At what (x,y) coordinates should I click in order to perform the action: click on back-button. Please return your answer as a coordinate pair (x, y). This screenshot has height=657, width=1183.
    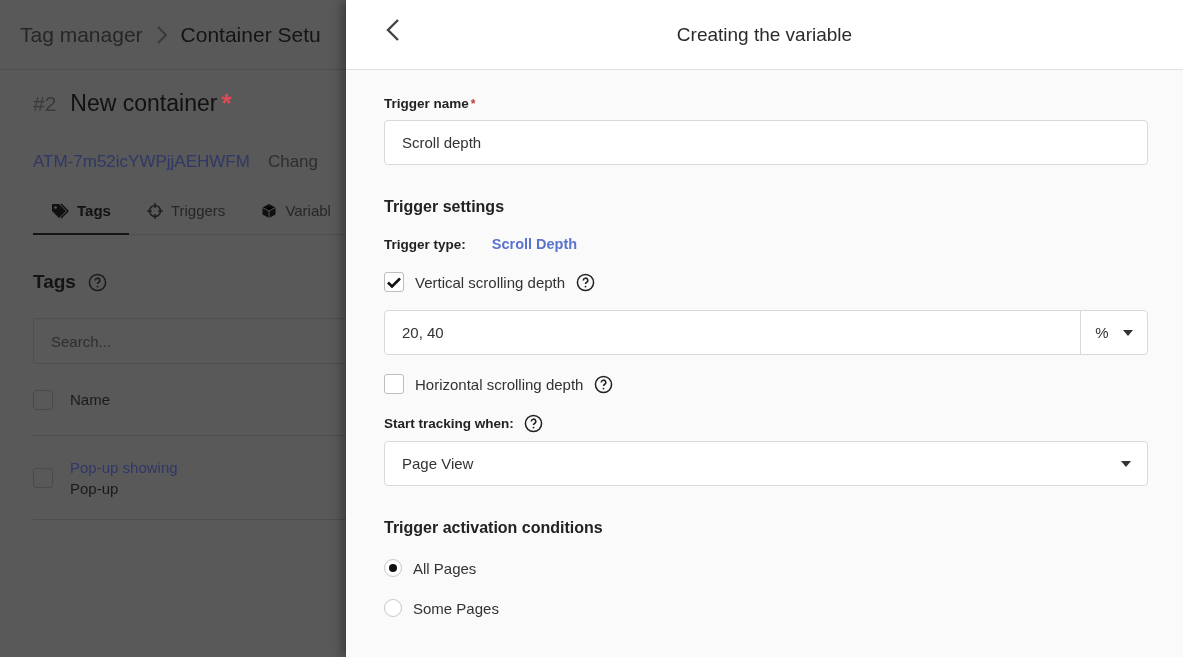
    Looking at the image, I should click on (393, 30).